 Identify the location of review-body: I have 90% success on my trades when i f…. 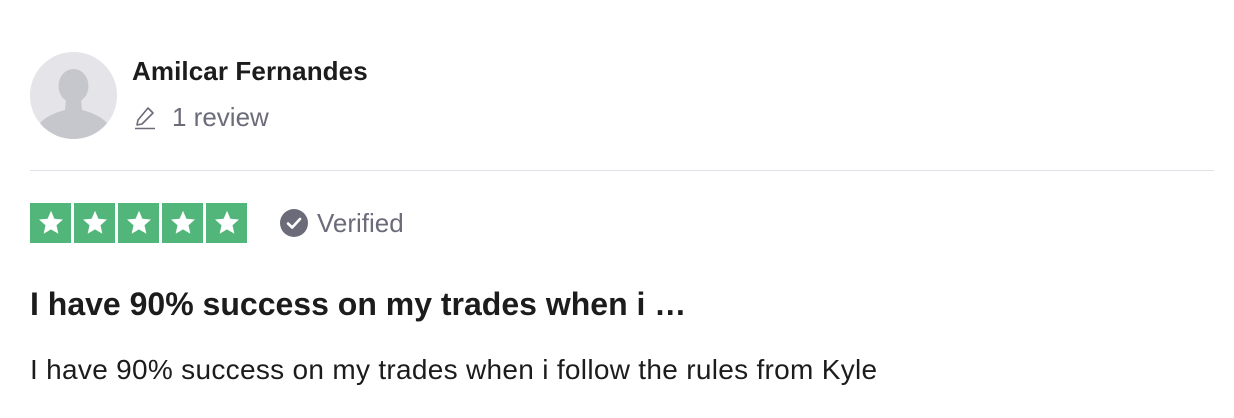
(454, 369).